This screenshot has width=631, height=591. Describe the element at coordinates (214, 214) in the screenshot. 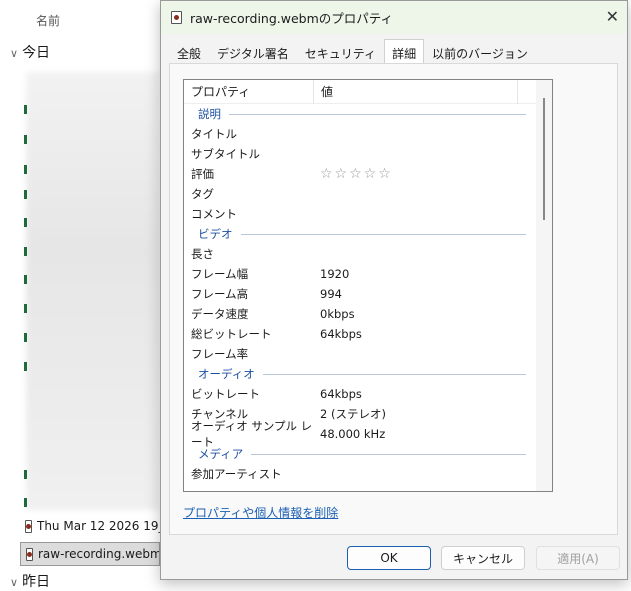

I see `property-name: コメント` at that location.